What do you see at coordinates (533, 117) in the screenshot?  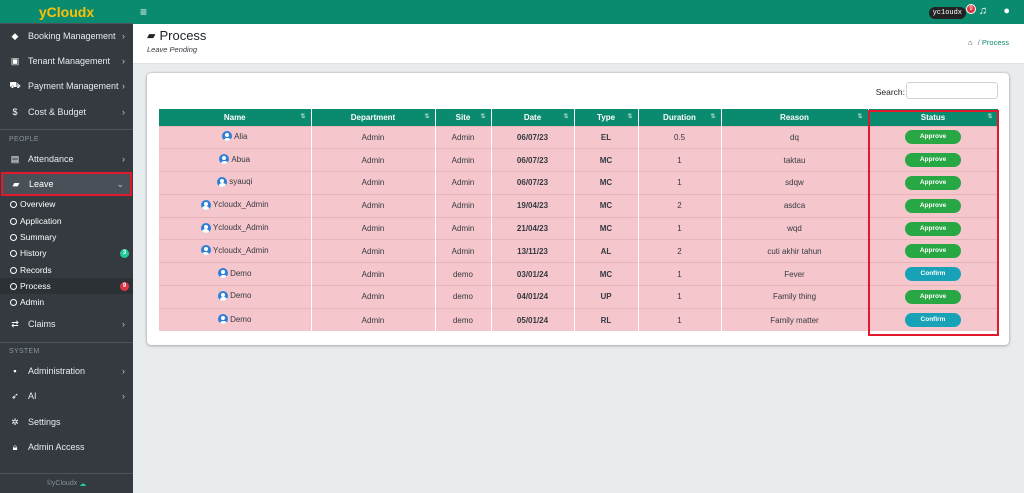 I see `column-header-date: Date ⇅` at bounding box center [533, 117].